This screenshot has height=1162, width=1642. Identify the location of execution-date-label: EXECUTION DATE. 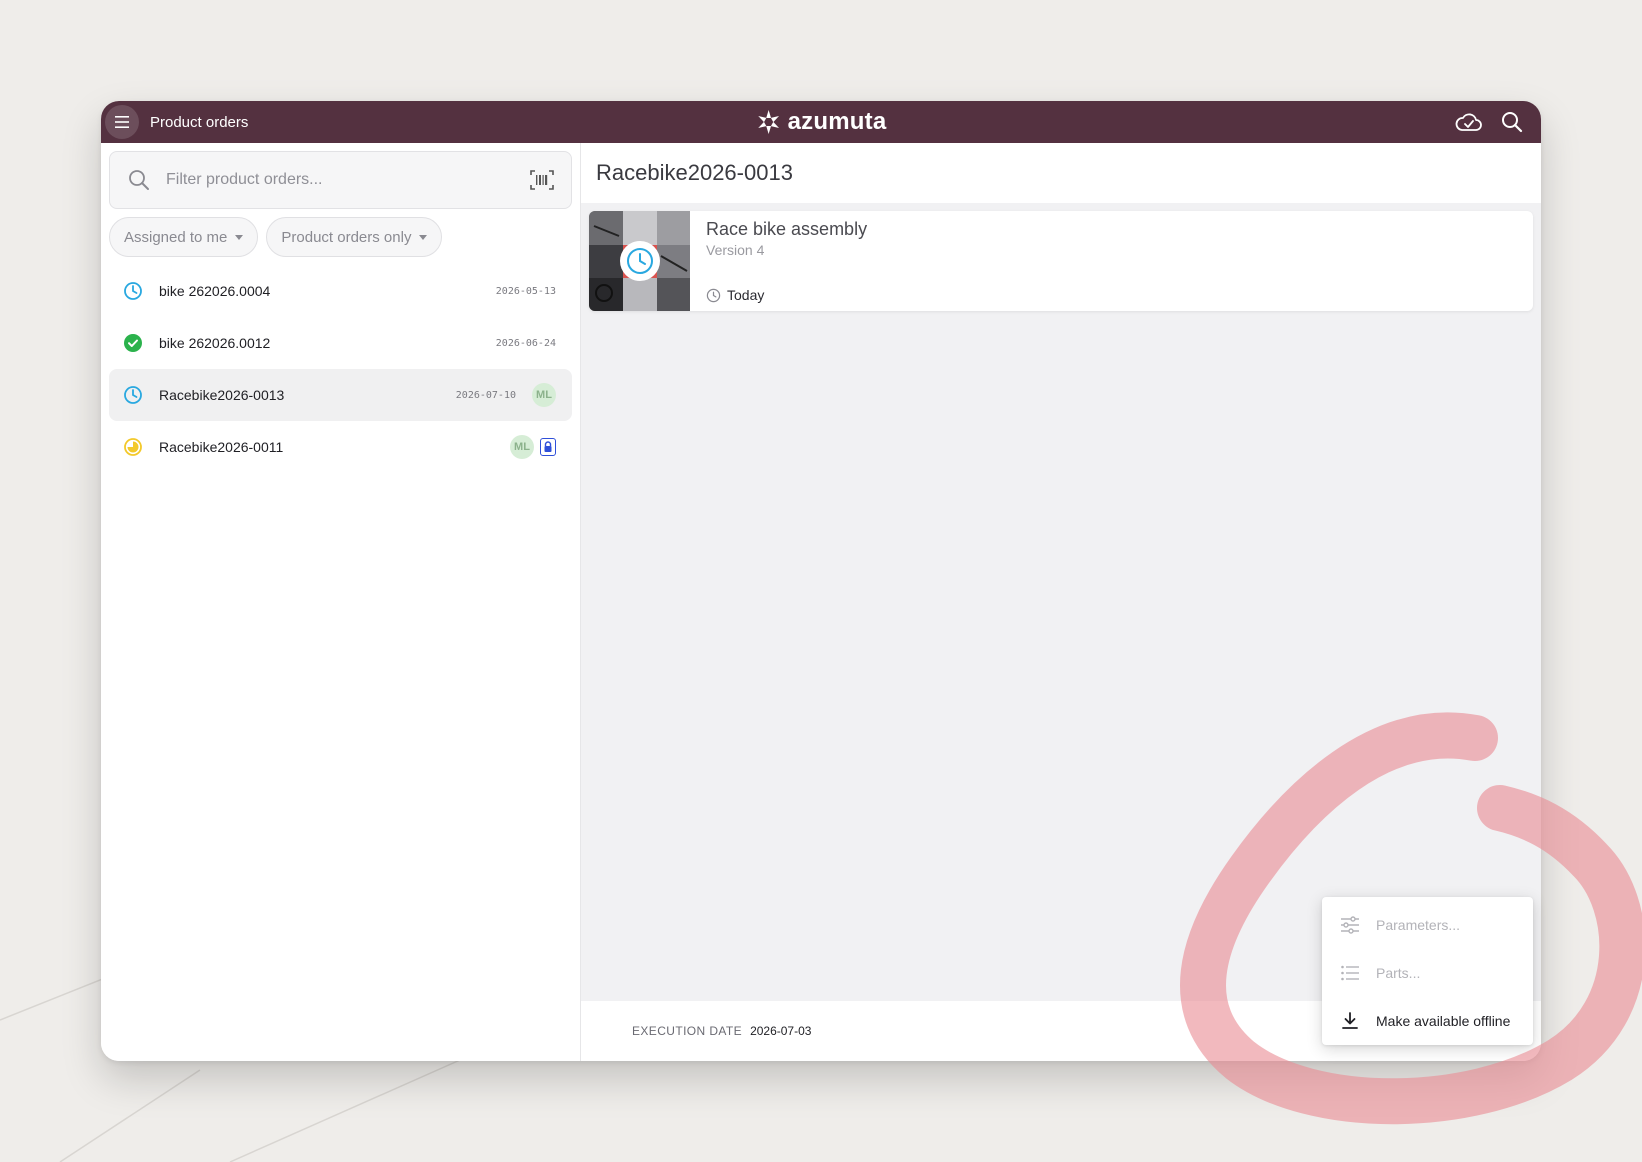
(687, 1031).